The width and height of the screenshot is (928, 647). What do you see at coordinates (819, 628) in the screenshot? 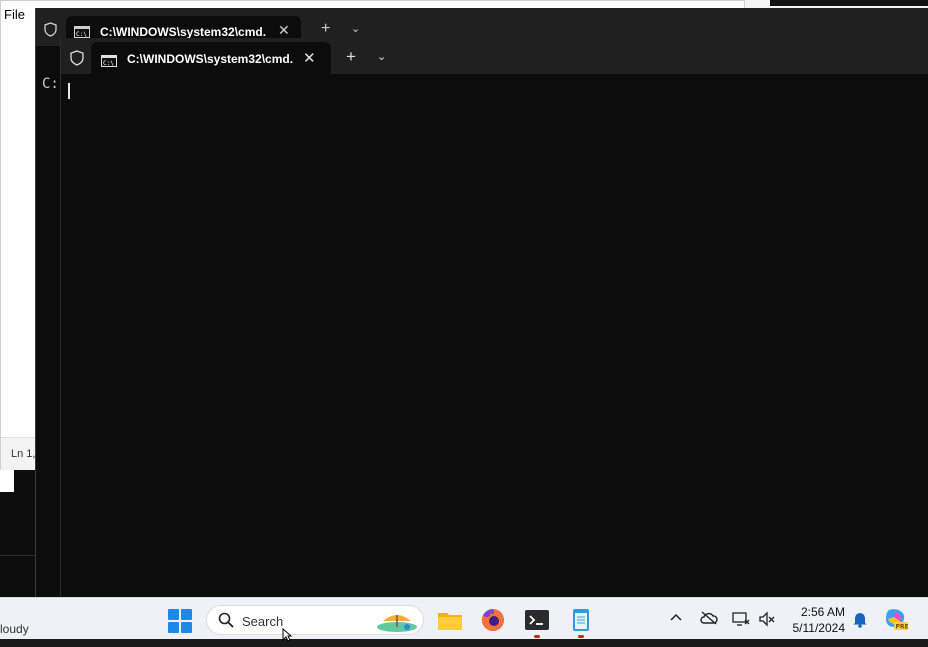
I see `clock-date: 5/11/2024` at bounding box center [819, 628].